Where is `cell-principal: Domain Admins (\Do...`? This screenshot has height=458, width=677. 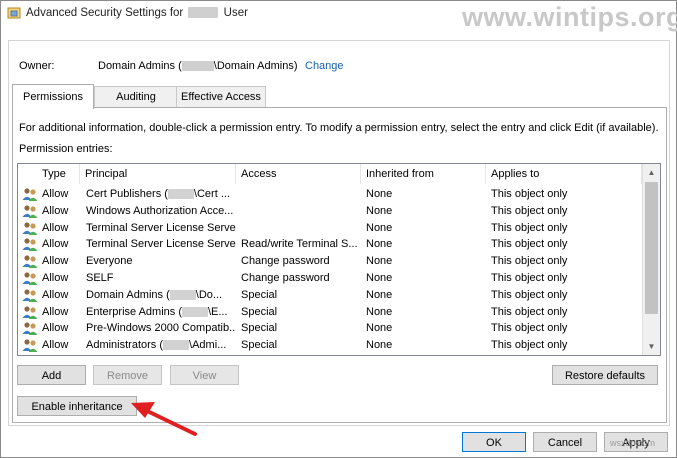
cell-principal: Domain Admins (\Do... is located at coordinates (154, 294).